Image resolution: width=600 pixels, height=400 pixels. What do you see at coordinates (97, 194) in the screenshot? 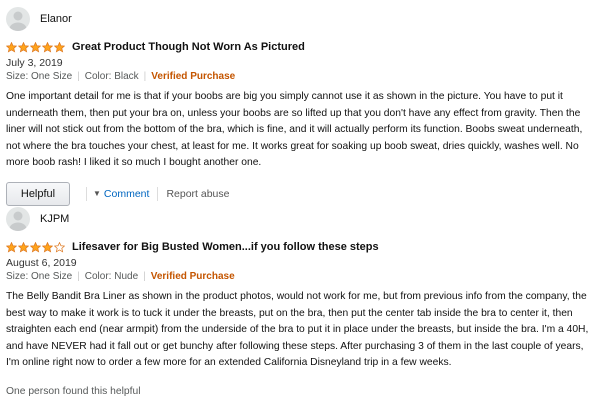
I see `chevron-down-icon: ▼` at bounding box center [97, 194].